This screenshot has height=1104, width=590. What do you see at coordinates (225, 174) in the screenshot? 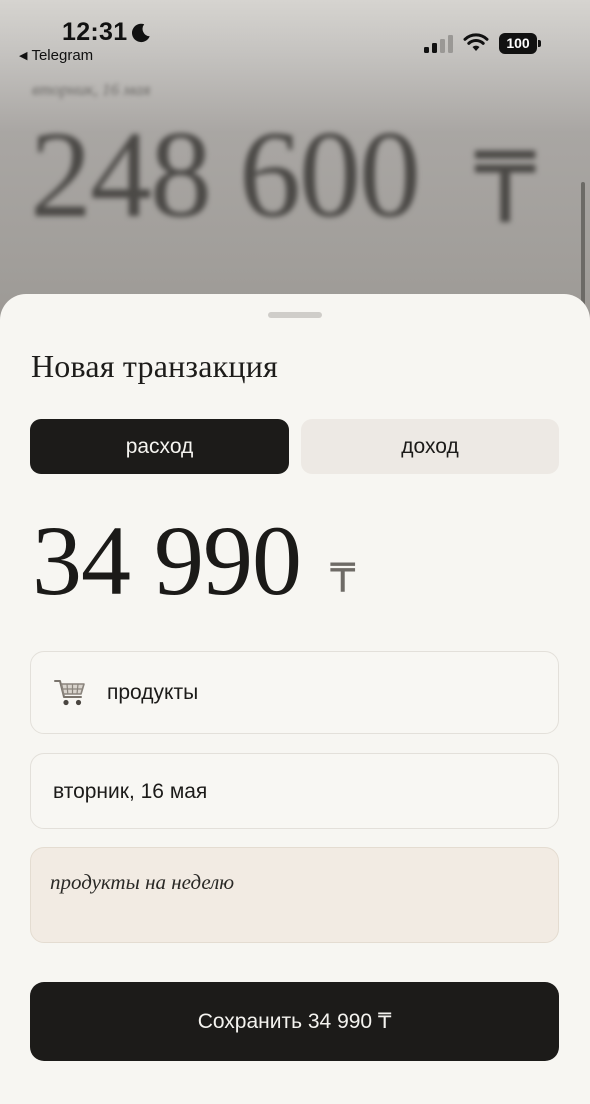
I see `background-balance: 248 600` at bounding box center [225, 174].